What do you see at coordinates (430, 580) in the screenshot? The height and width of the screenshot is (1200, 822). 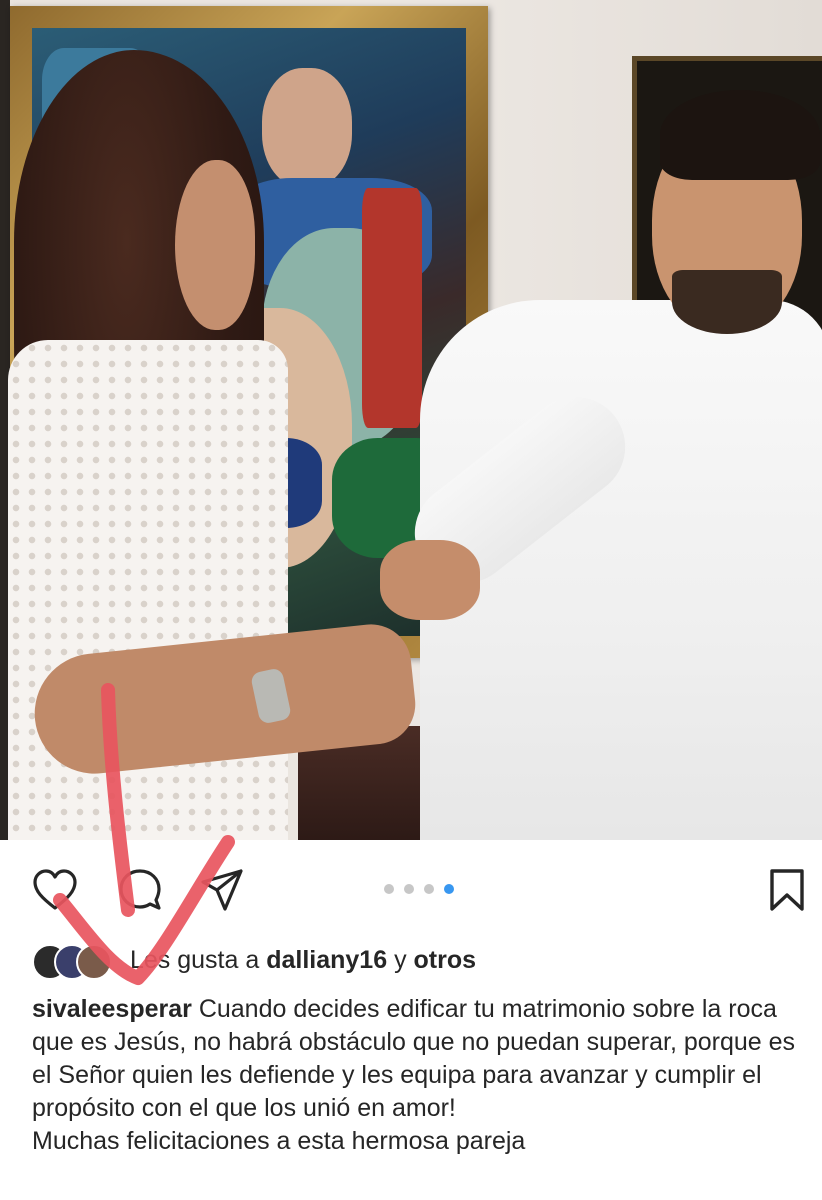 I see `man-hand` at bounding box center [430, 580].